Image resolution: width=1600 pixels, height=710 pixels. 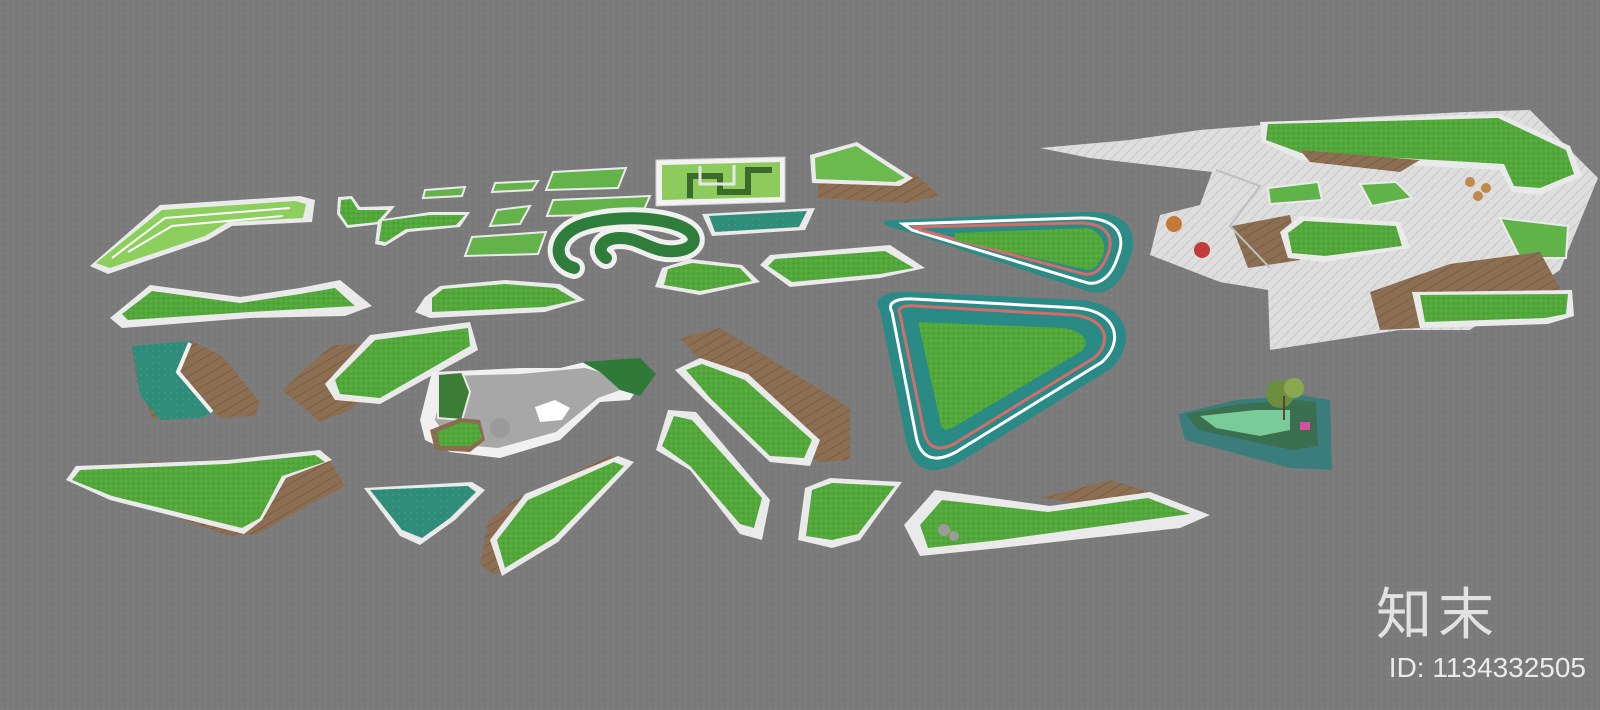 I want to click on watermark-id: ID: 1134332505, so click(x=1487, y=667).